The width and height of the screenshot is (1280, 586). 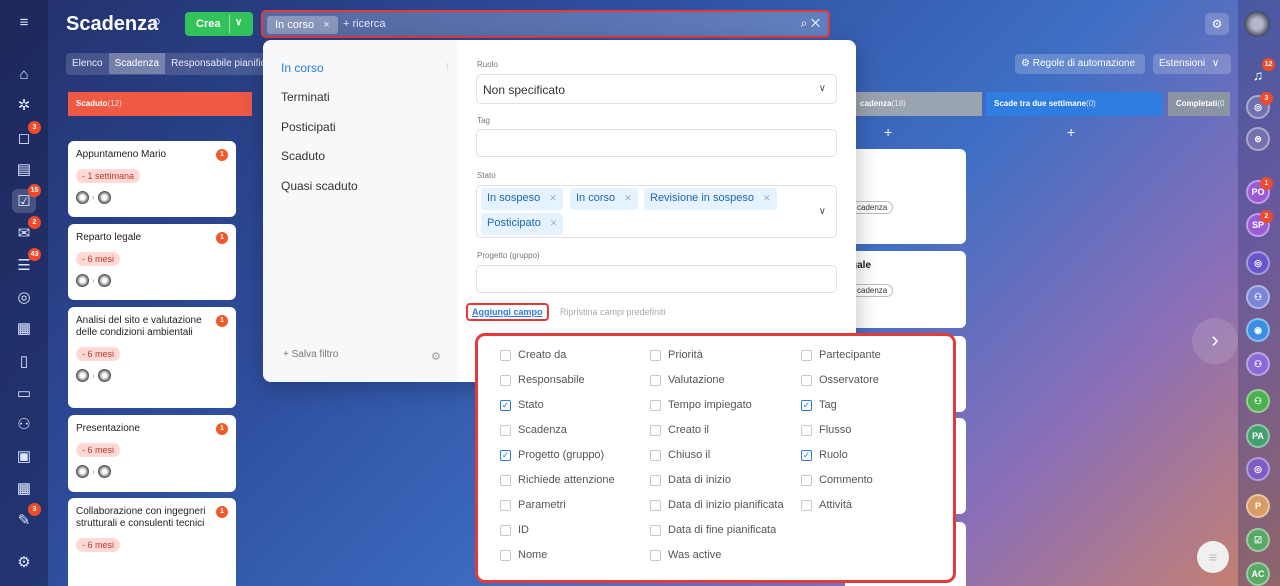 I want to click on task-card: Reparto legale 1 - 6 mesi ›, so click(x=152, y=262).